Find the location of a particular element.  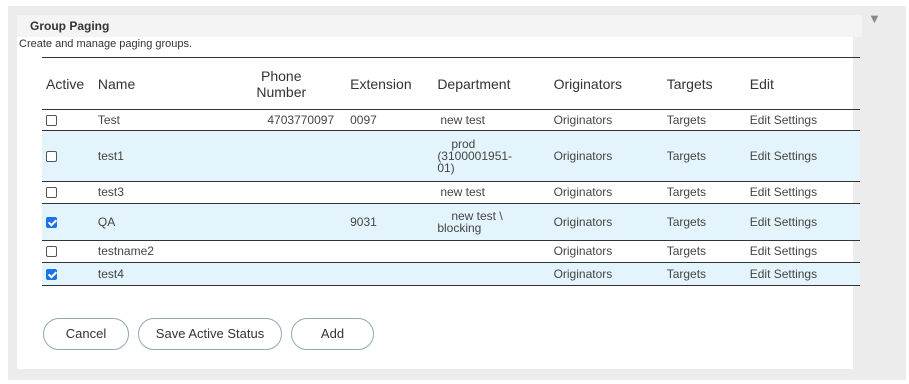

collapse-triangle-icon: ▼ is located at coordinates (874, 19).